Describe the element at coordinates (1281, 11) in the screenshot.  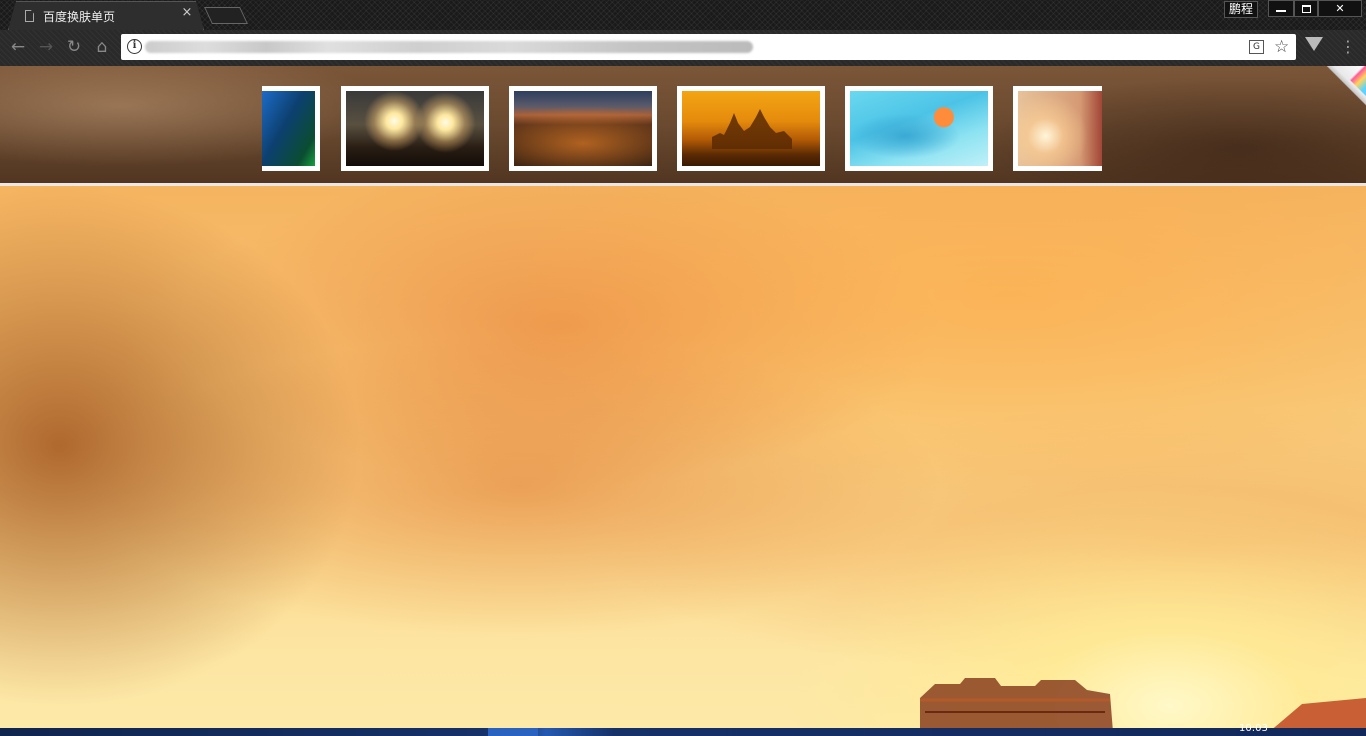
I see `minimize-icon` at that location.